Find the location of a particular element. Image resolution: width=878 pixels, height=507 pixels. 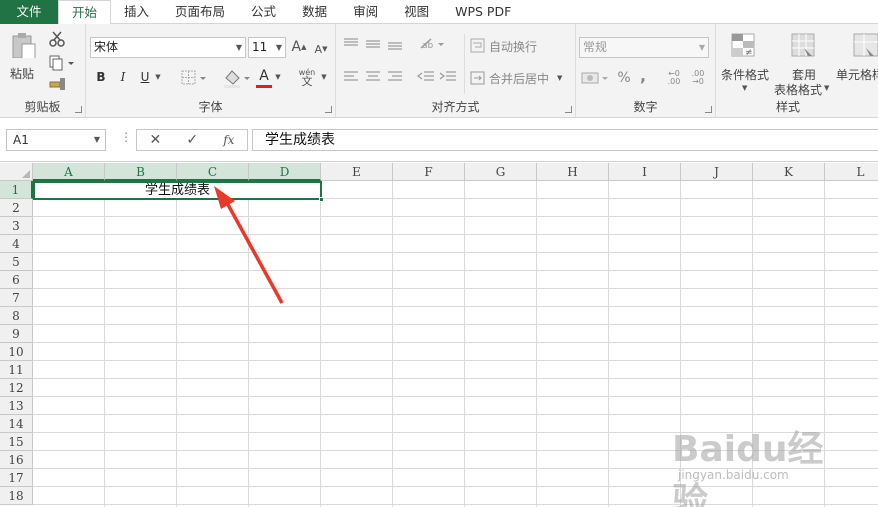

tab-4: 公式 is located at coordinates (263, 12).